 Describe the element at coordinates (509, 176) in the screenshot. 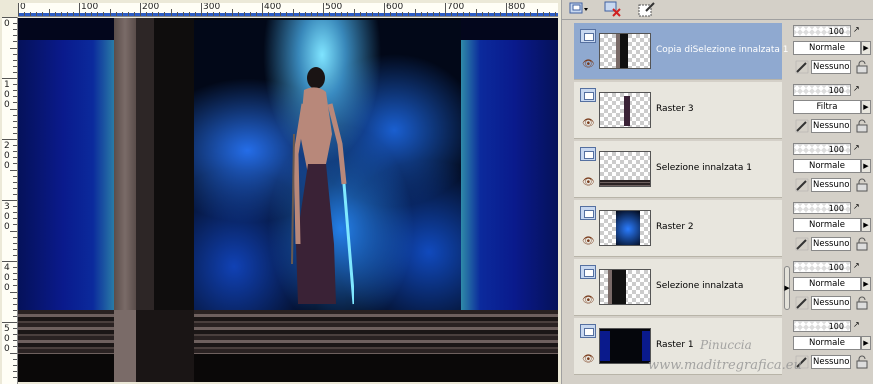

I see `right-blue-panel` at that location.